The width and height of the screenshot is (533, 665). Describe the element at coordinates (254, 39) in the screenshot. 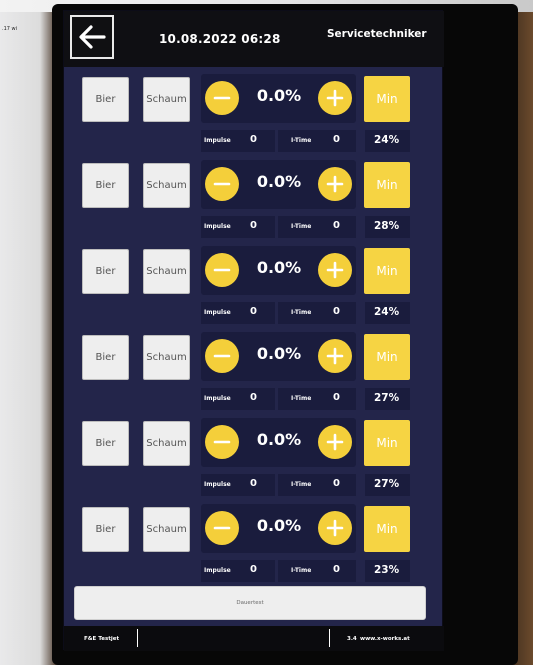

I see `header-bar: 10.08.2022 06:28 Servicetechniker` at that location.